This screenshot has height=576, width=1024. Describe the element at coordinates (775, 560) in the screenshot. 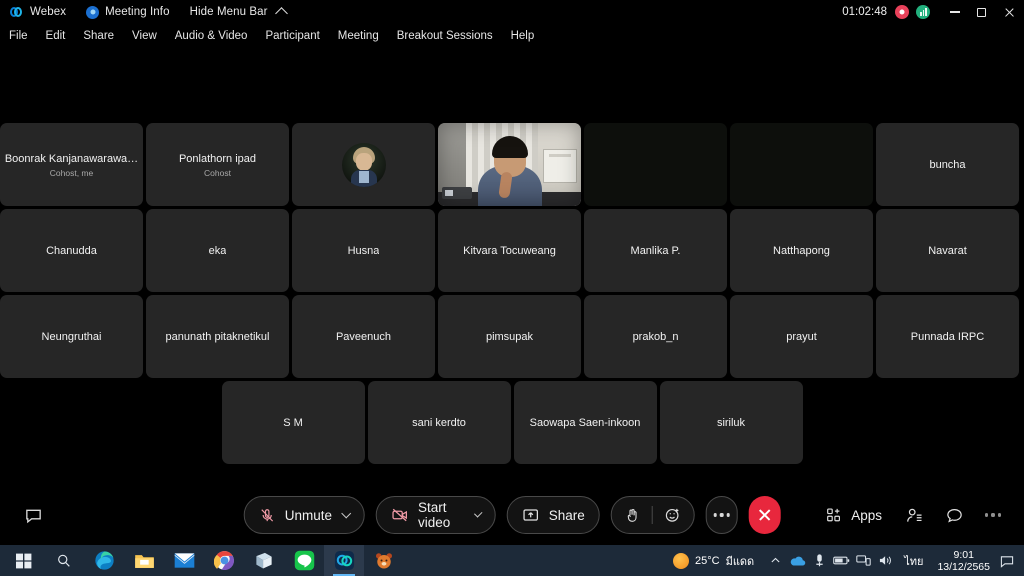

I see `show-hidden-icons-chevron` at that location.